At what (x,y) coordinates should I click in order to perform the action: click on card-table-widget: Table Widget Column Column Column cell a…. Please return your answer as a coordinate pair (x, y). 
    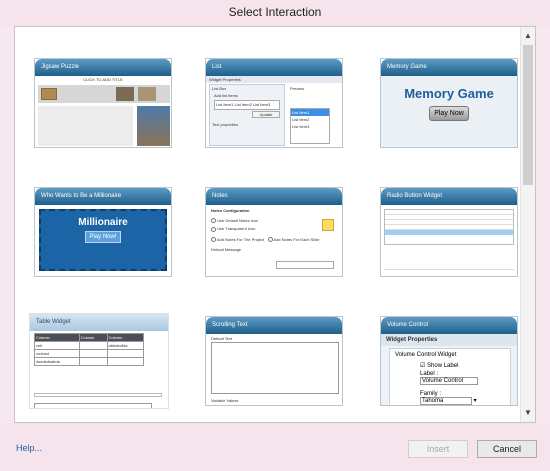
    Looking at the image, I should click on (99, 361).